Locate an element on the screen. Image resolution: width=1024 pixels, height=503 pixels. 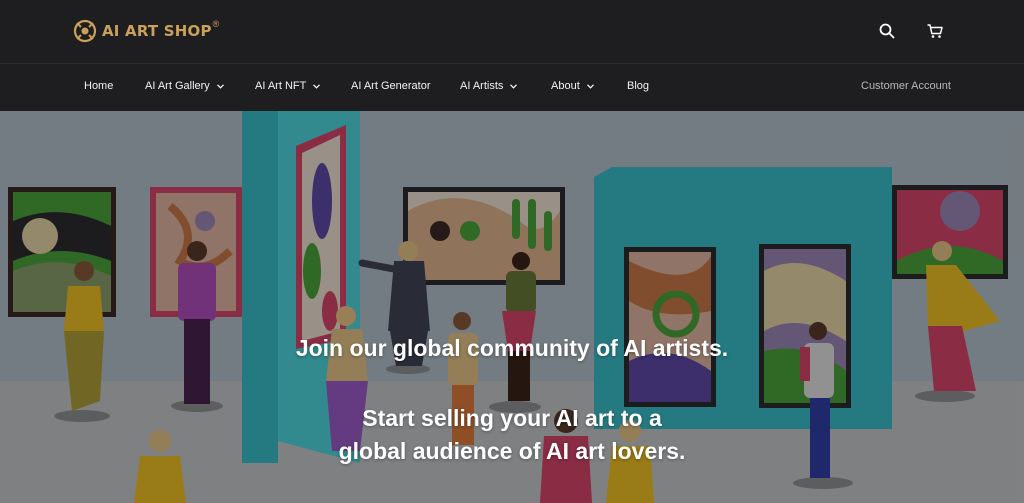
nav-item-about: About is located at coordinates (572, 86).